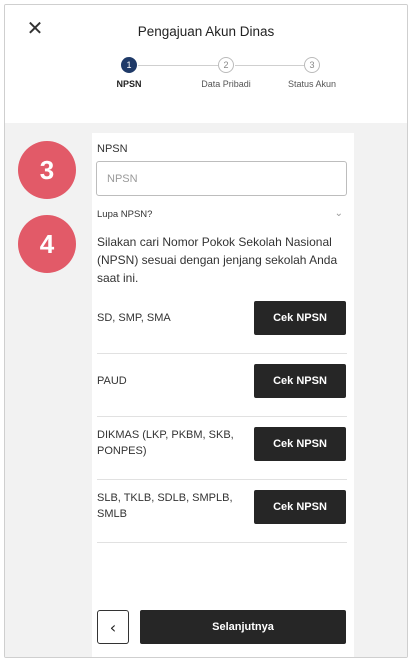 Image resolution: width=412 pixels, height=662 pixels. Describe the element at coordinates (222, 385) in the screenshot. I see `list-item-paud: PAUD Cek NPSN` at that location.